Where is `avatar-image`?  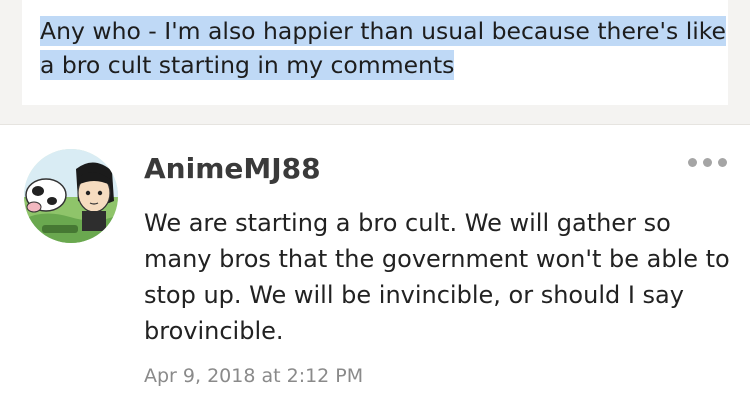
avatar-image is located at coordinates (71, 196).